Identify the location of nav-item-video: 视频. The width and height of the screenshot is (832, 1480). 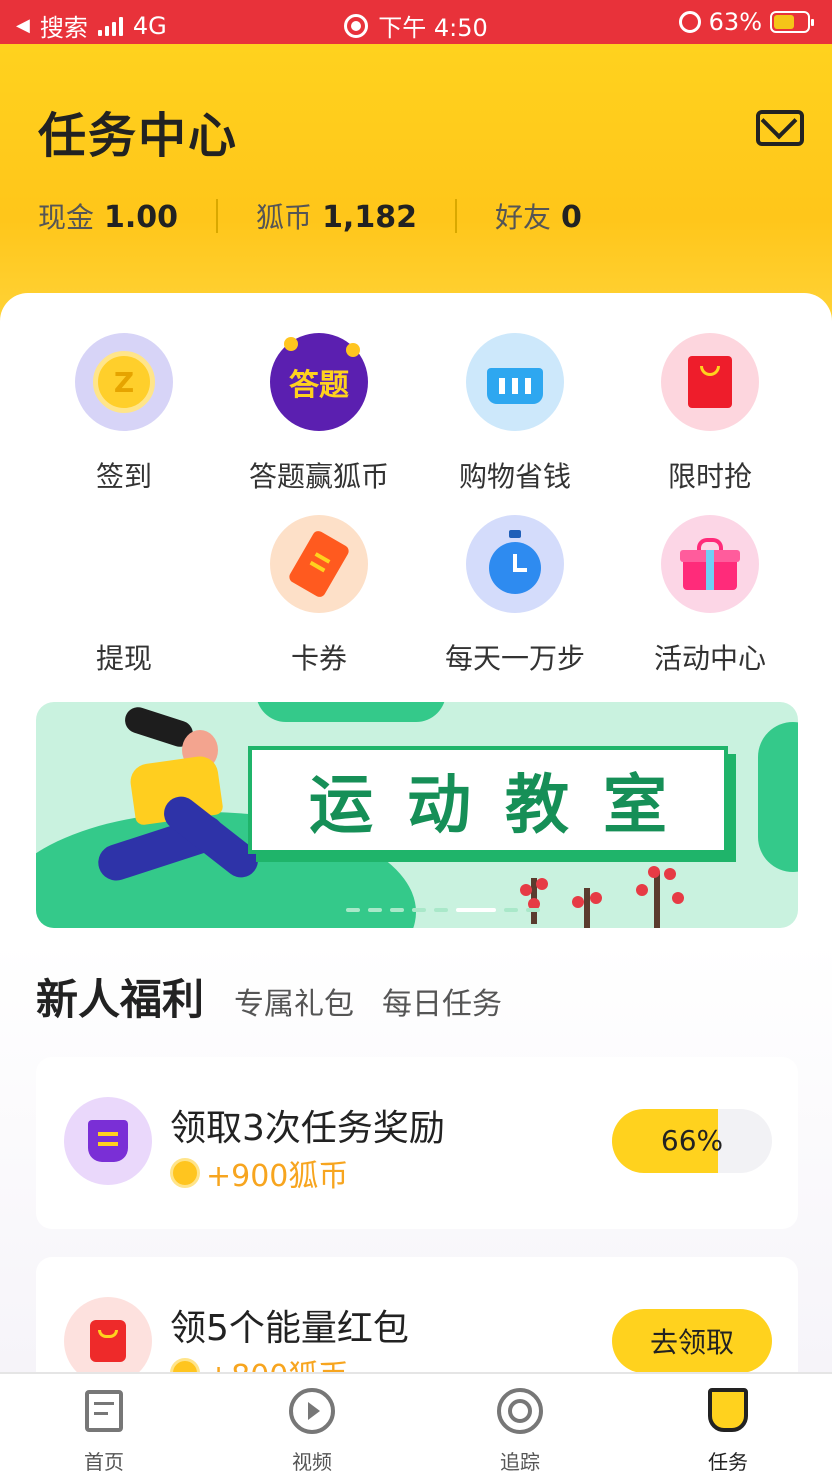
(312, 1427).